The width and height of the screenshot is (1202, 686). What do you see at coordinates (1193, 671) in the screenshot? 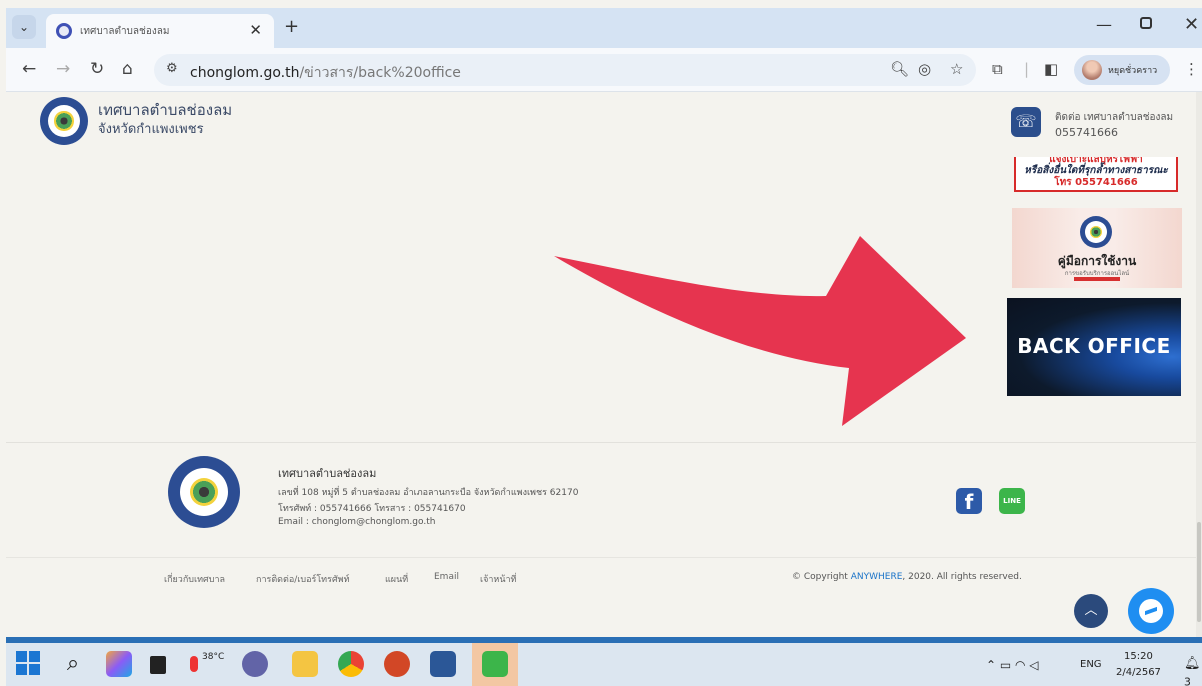
I see `notification-icon: 🔔︎3` at bounding box center [1193, 671].